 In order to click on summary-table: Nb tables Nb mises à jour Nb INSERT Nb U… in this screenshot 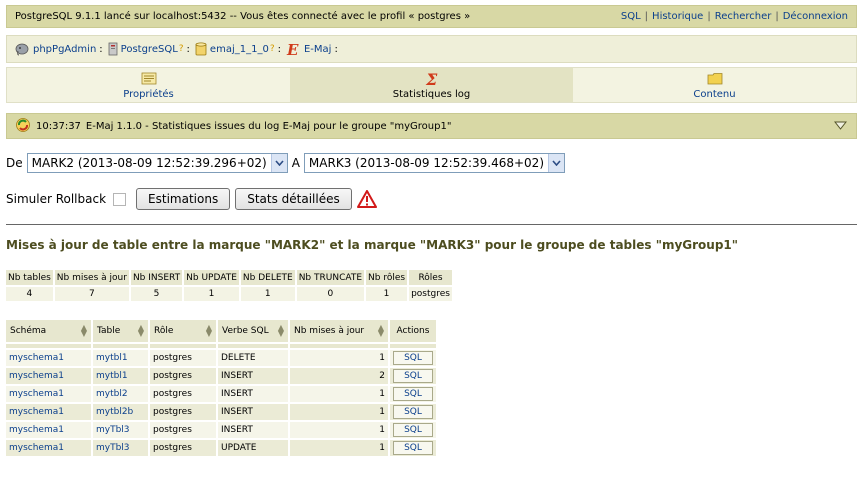, I will do `click(229, 285)`.